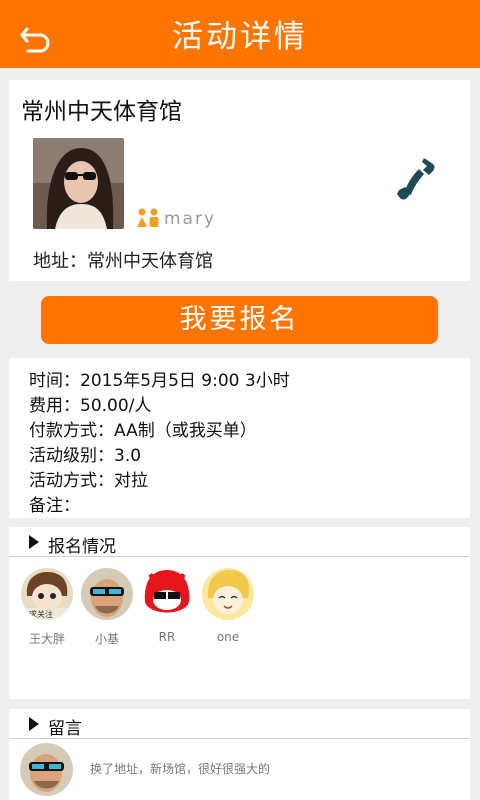  What do you see at coordinates (239, 724) in the screenshot?
I see `comments-header: 留言` at bounding box center [239, 724].